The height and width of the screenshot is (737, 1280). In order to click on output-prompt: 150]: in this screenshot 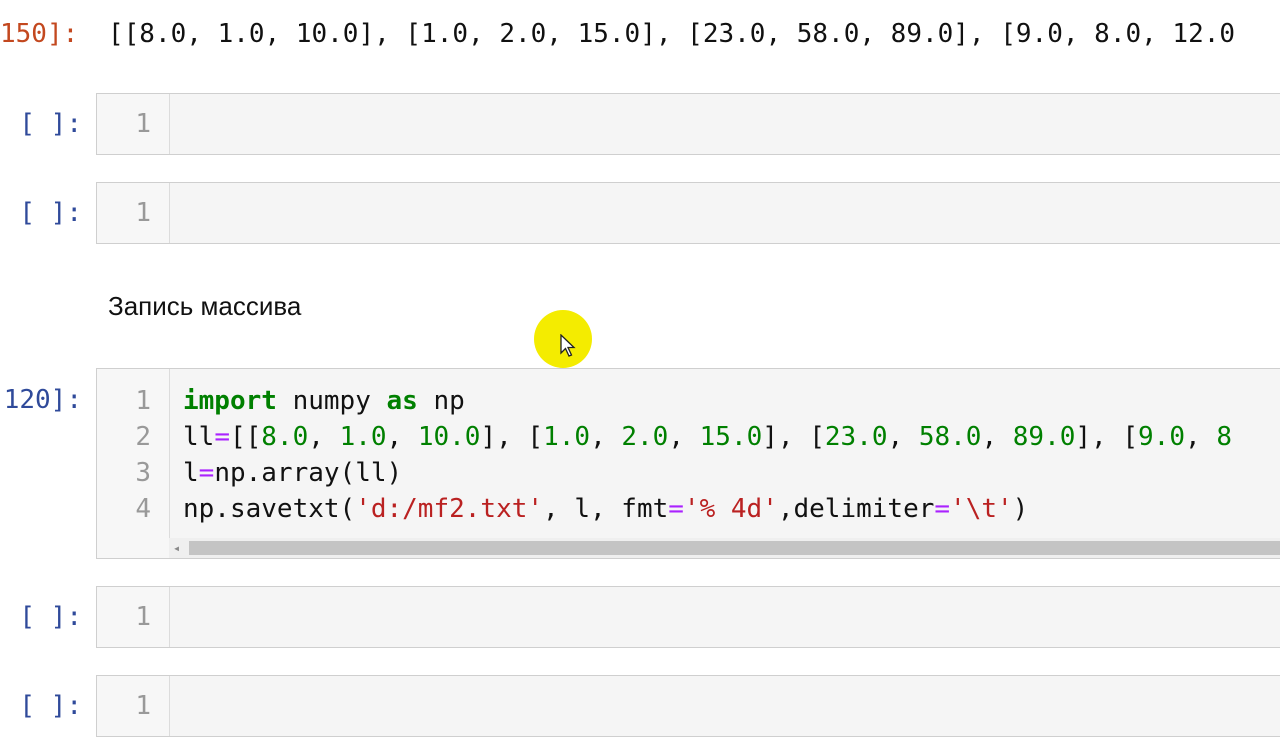, I will do `click(39, 34)`.